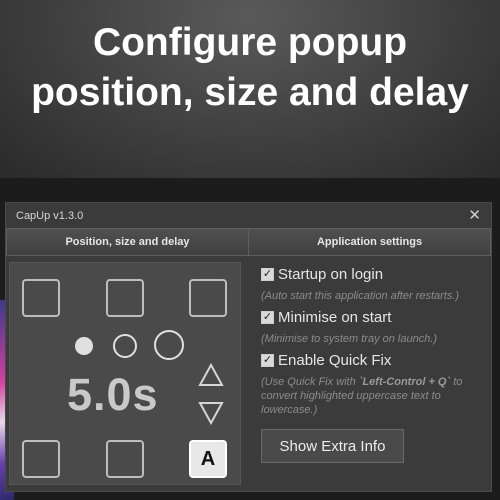 This screenshot has height=500, width=500. Describe the element at coordinates (404, 382) in the screenshot. I see `quick-fix-shortcut: `Left-Control + Q`` at that location.